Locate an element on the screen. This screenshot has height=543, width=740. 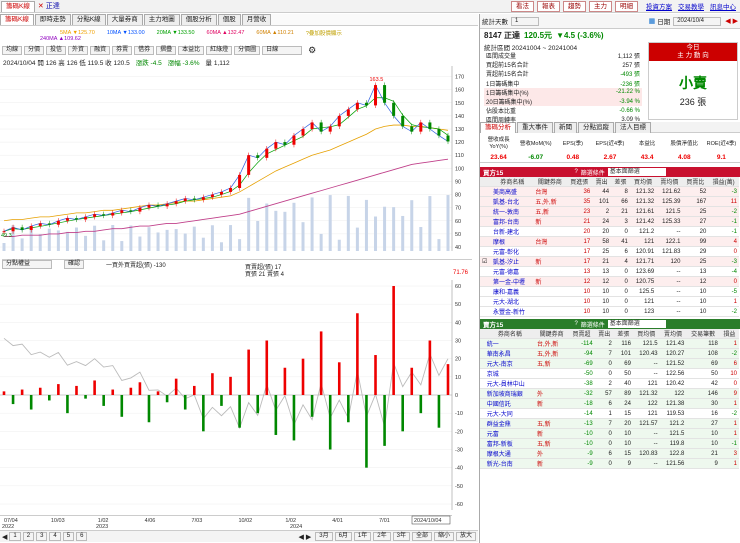
btn-view: 看法 is located at coordinates (522, 6).